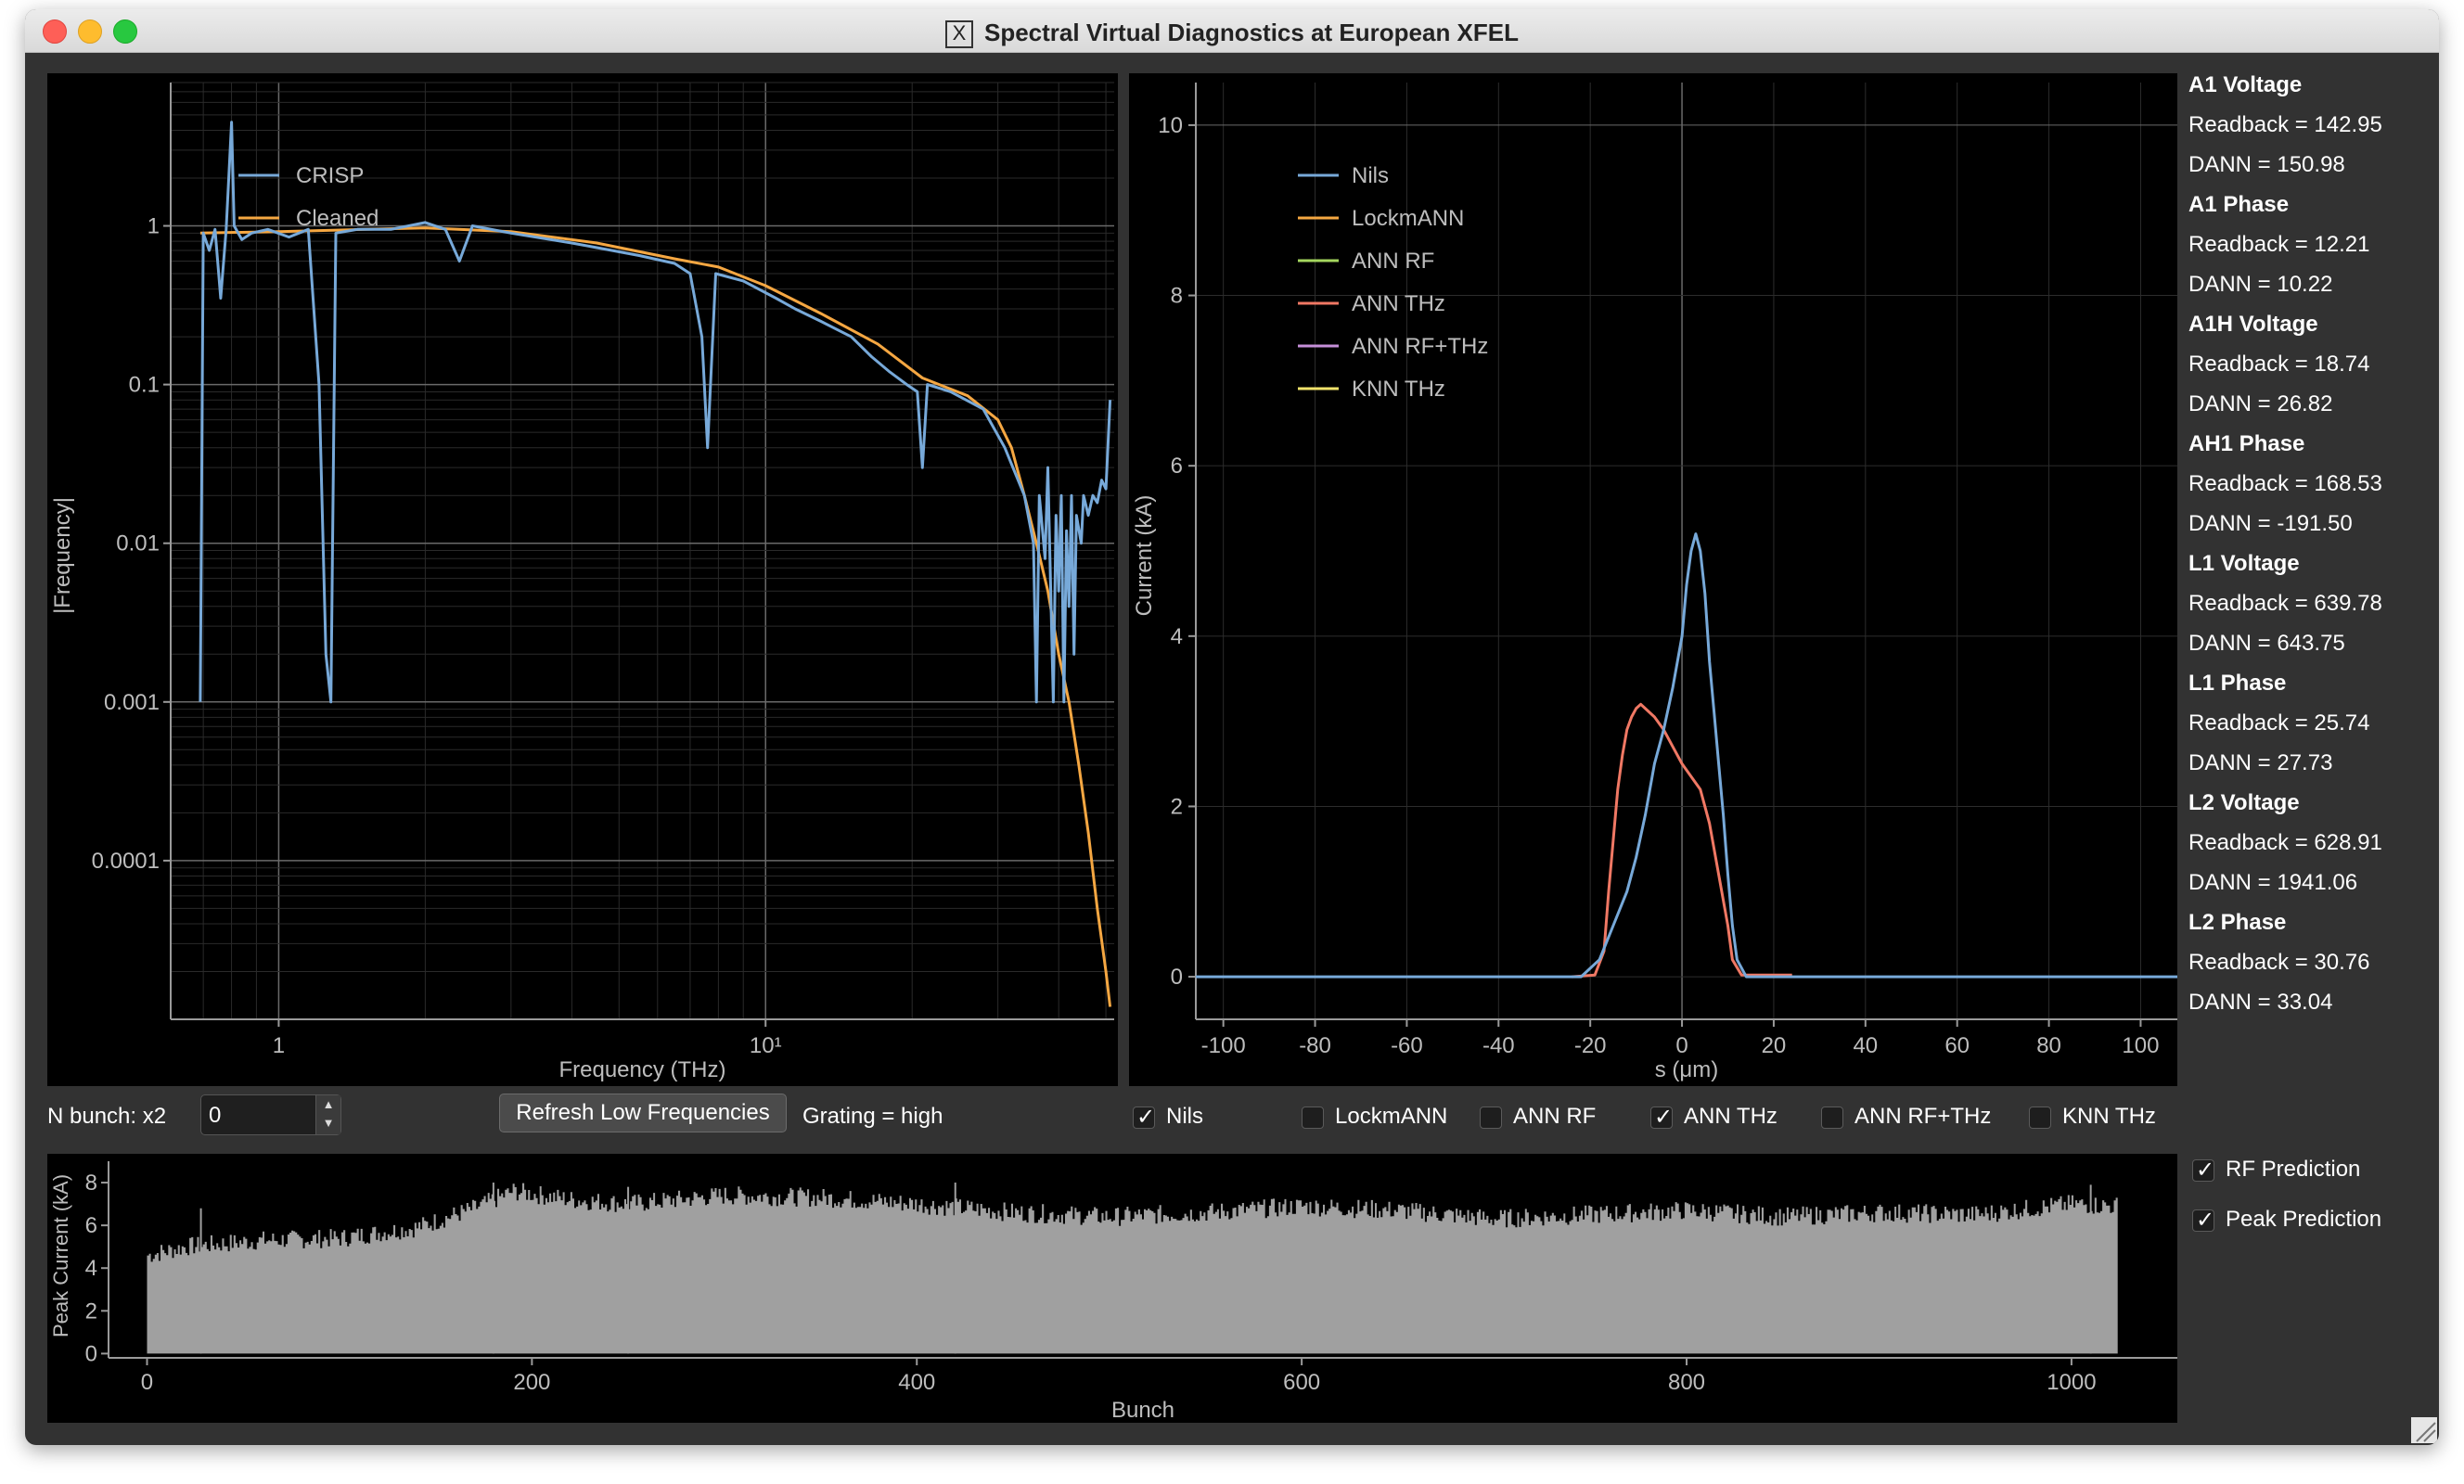  What do you see at coordinates (330, 175) in the screenshot?
I see `spectrum-legend-label: CRISP` at bounding box center [330, 175].